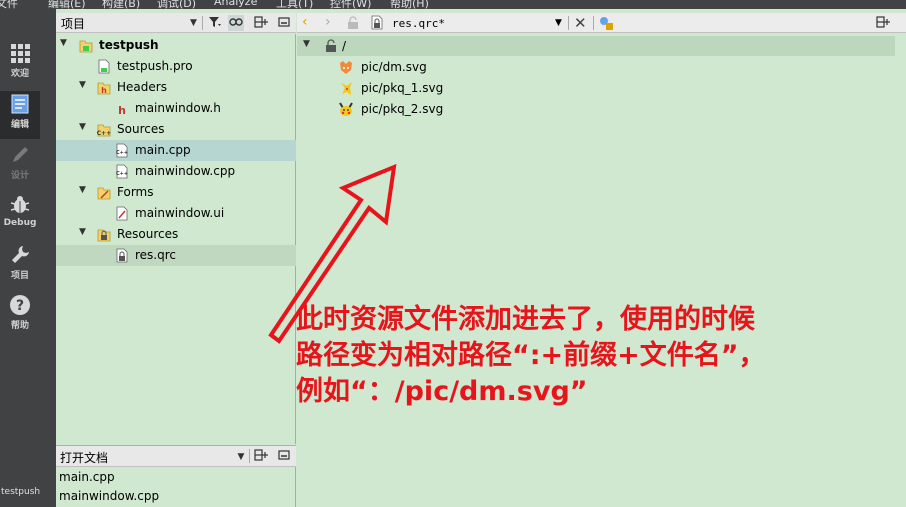  I want to click on tree-item-label: mainwindow.ui, so click(180, 213).